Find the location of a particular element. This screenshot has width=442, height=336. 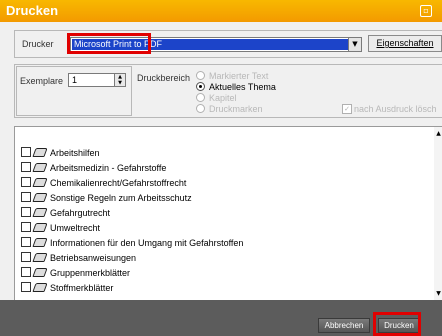

stepper-arrows-icon: ▲ ▼ is located at coordinates (119, 80).